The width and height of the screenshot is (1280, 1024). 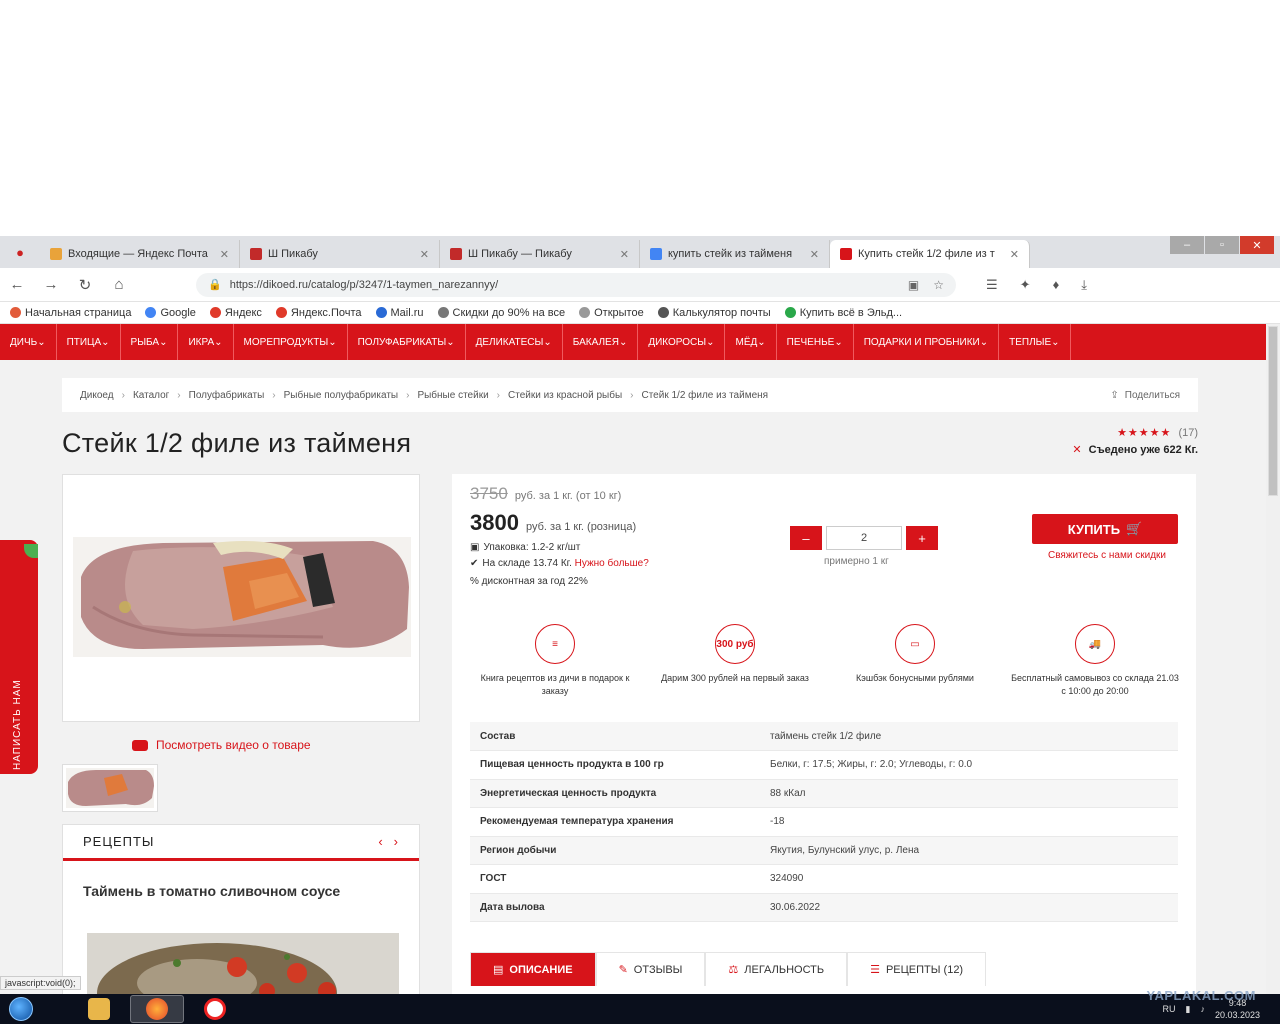 What do you see at coordinates (992, 285) in the screenshot?
I see `collections-icon: ☰` at bounding box center [992, 285].